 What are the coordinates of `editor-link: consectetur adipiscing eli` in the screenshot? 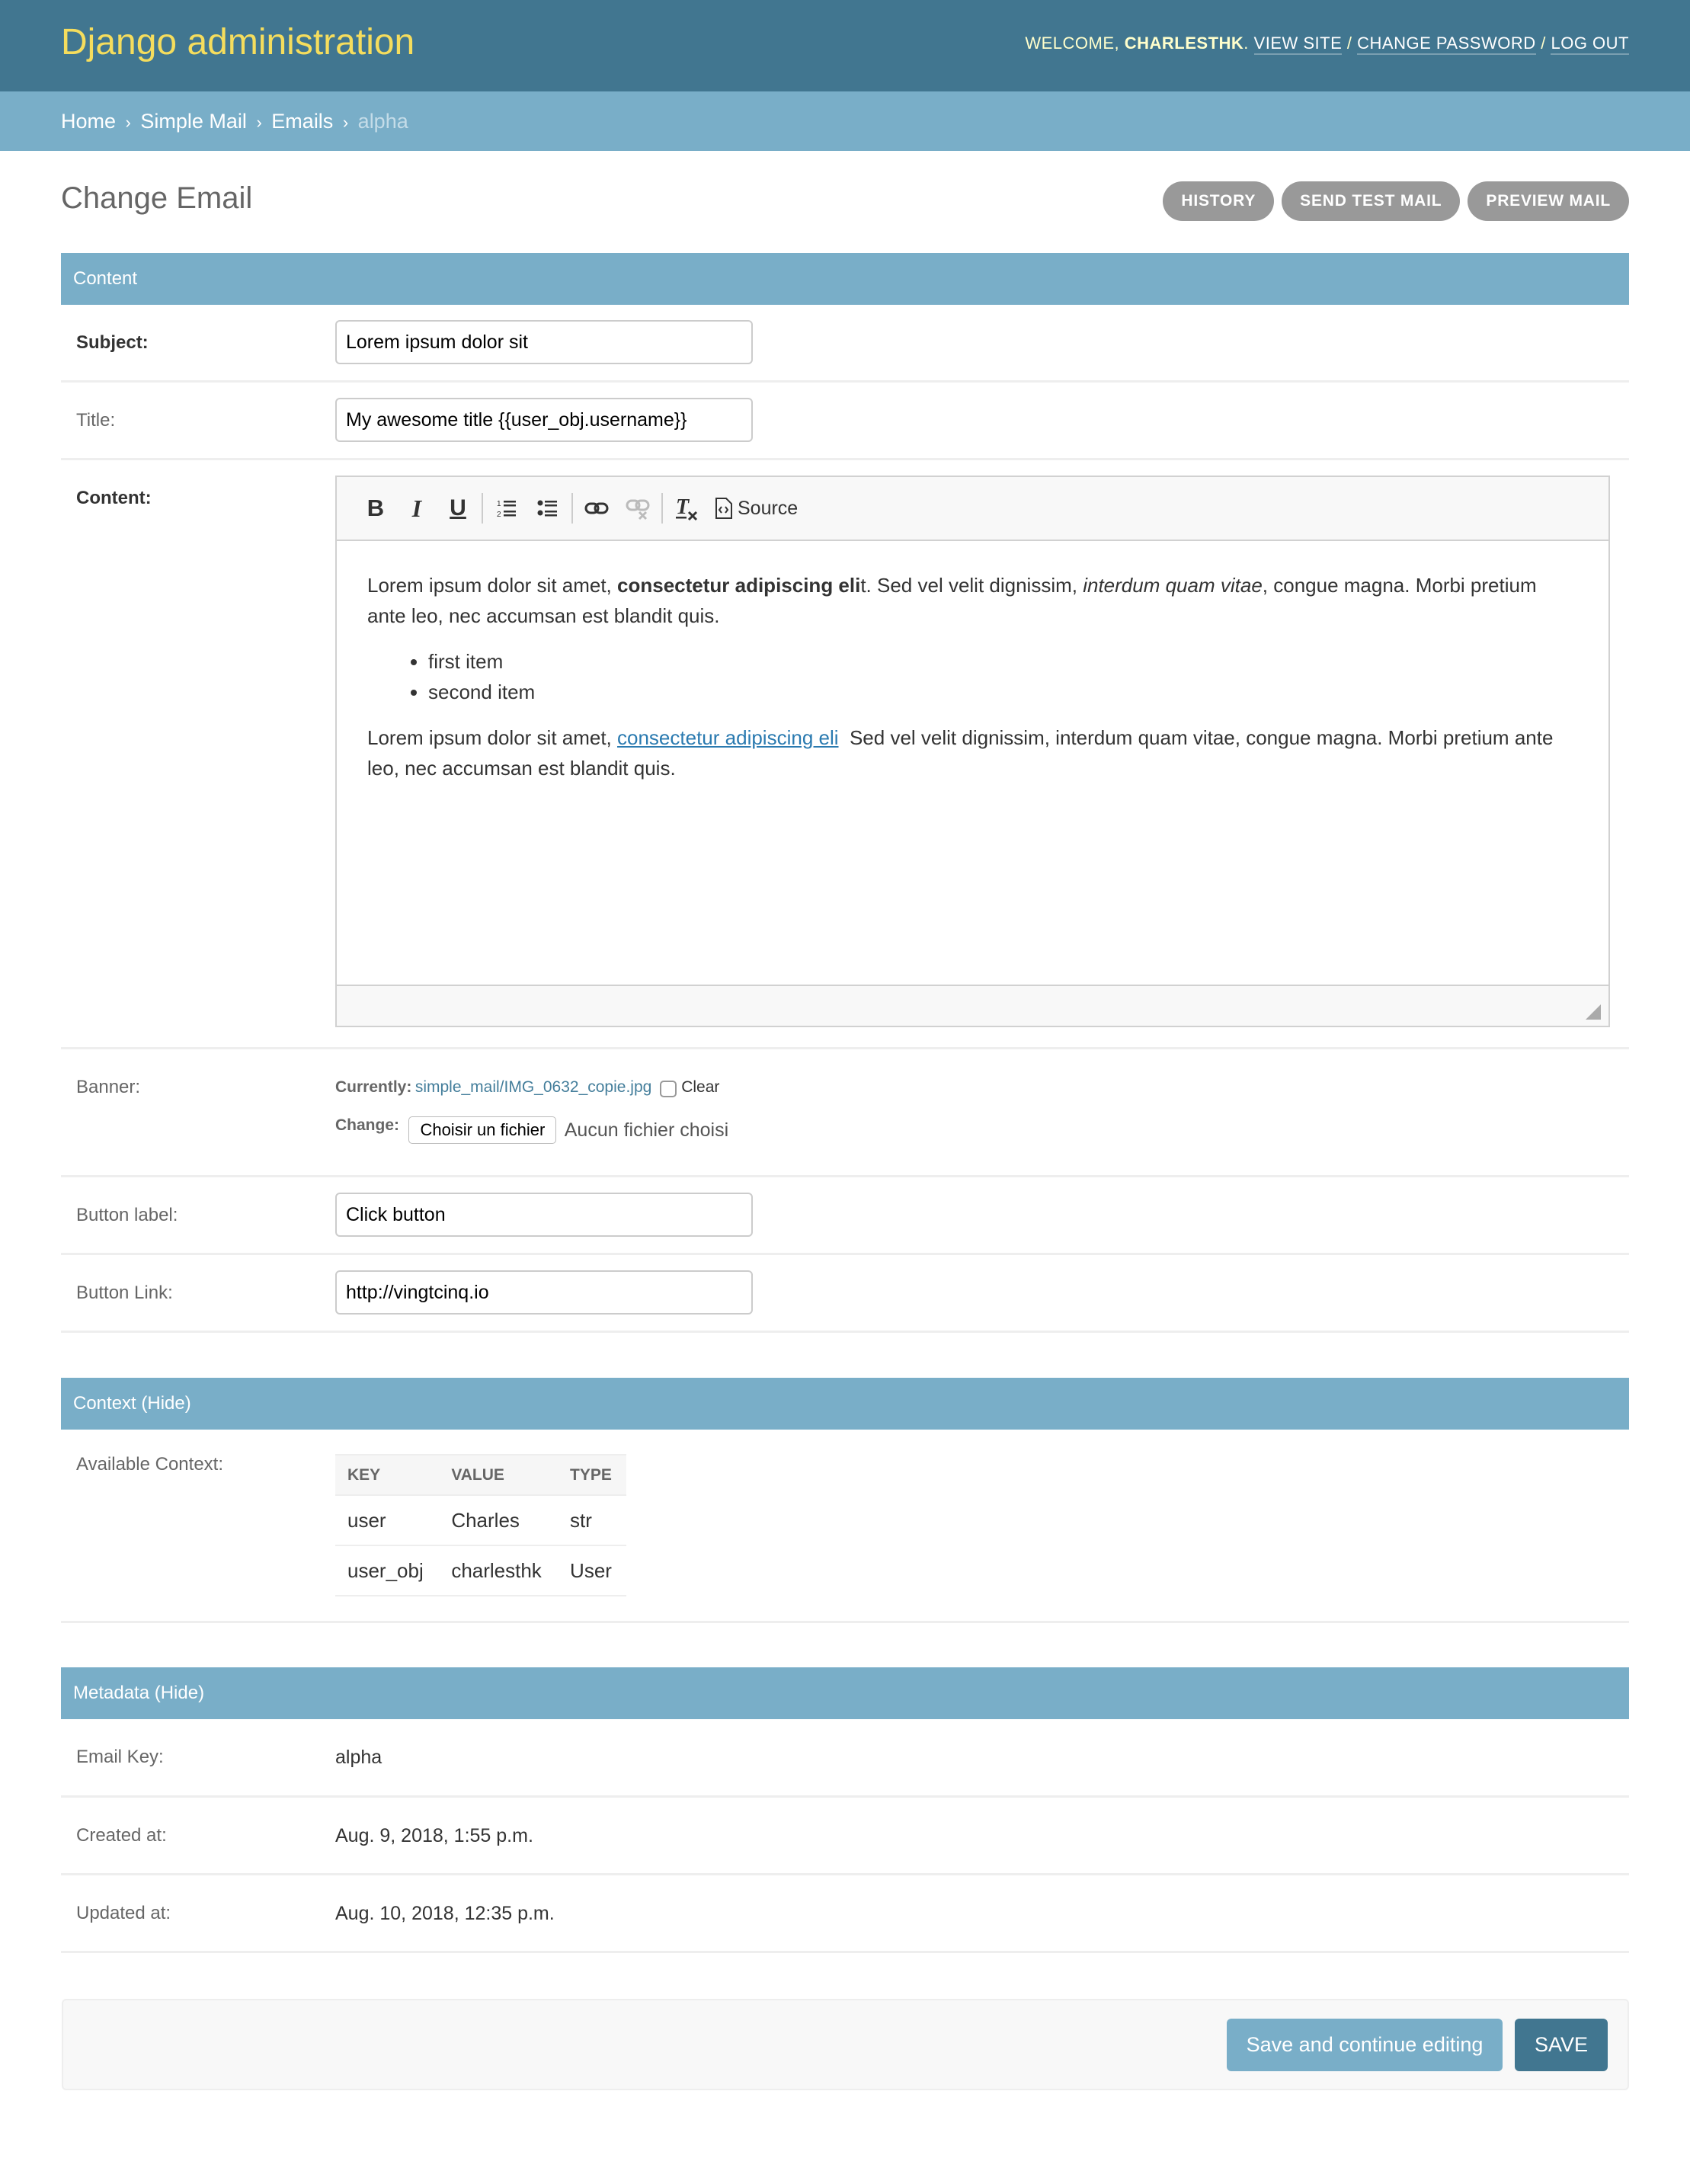 It's located at (728, 737).